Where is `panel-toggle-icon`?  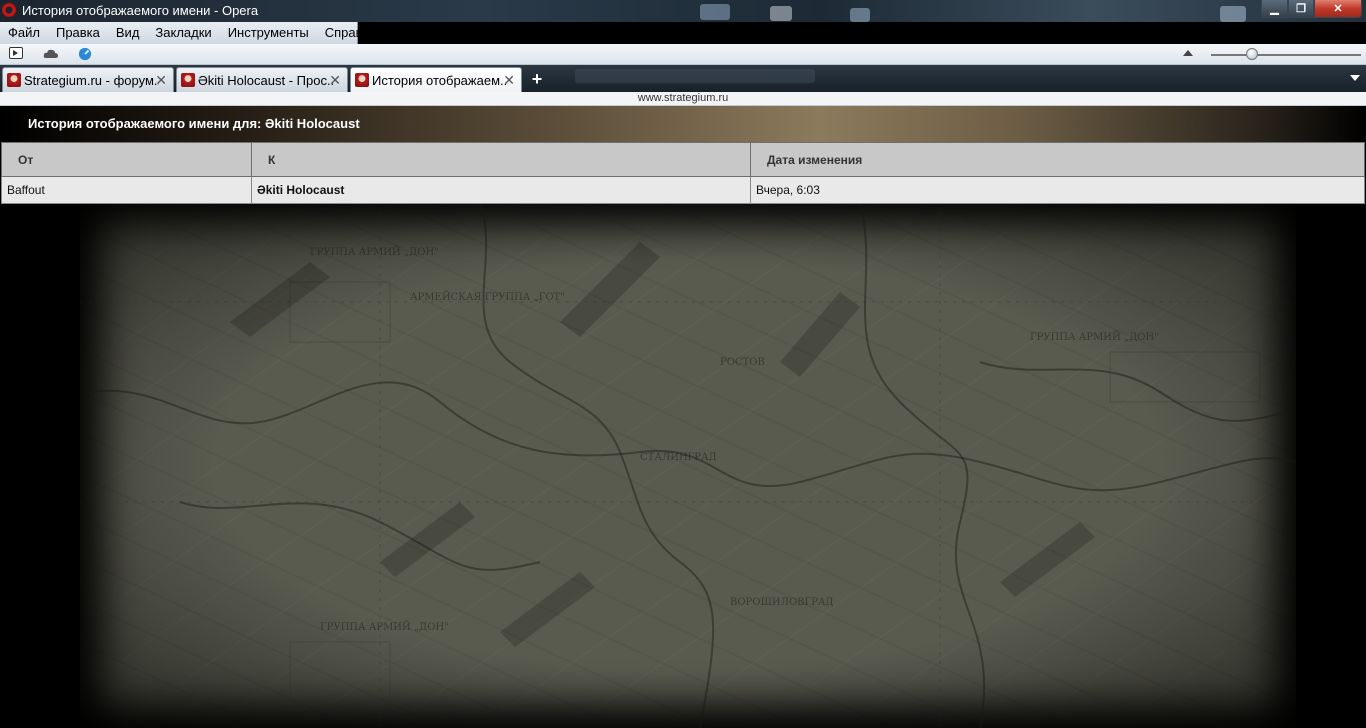 panel-toggle-icon is located at coordinates (16, 53).